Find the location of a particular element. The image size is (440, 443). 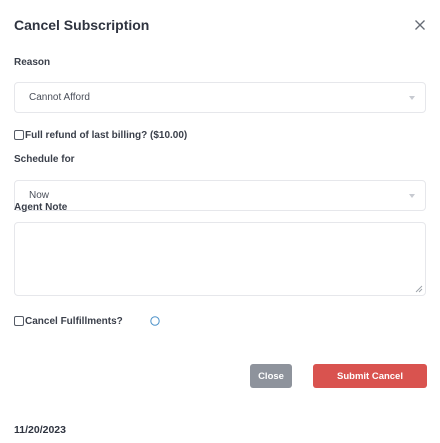

info-circle-icon is located at coordinates (155, 321).